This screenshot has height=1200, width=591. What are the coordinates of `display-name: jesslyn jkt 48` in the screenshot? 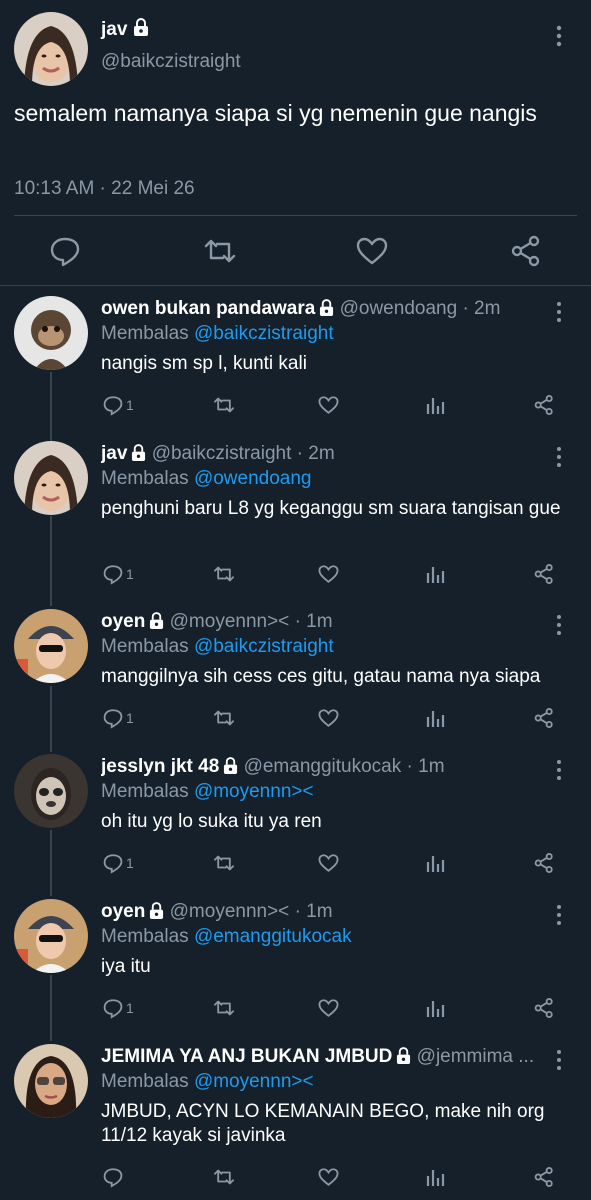 It's located at (160, 766).